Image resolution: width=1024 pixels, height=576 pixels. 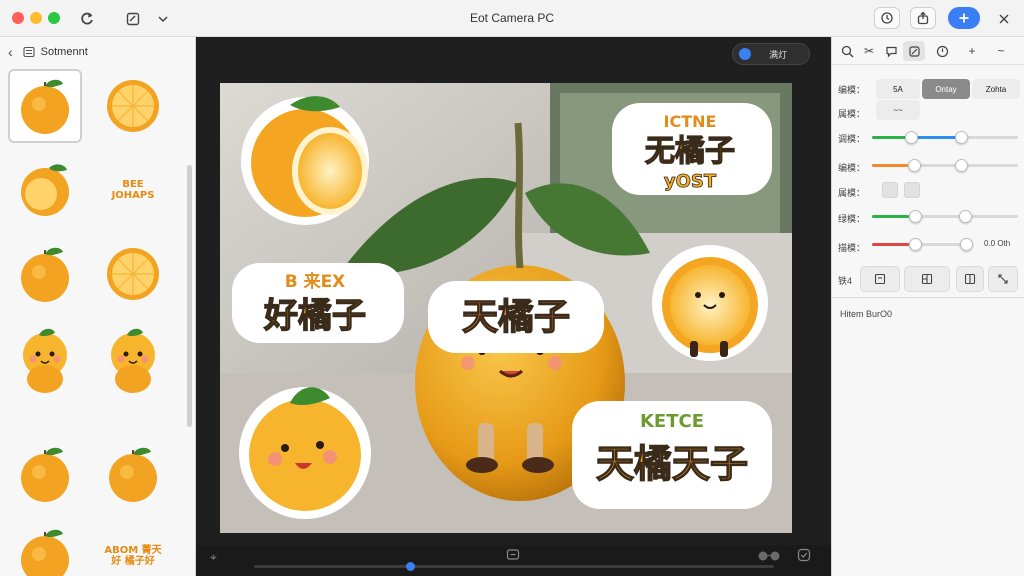 I want to click on chevron-down-icon, so click(x=163, y=19).